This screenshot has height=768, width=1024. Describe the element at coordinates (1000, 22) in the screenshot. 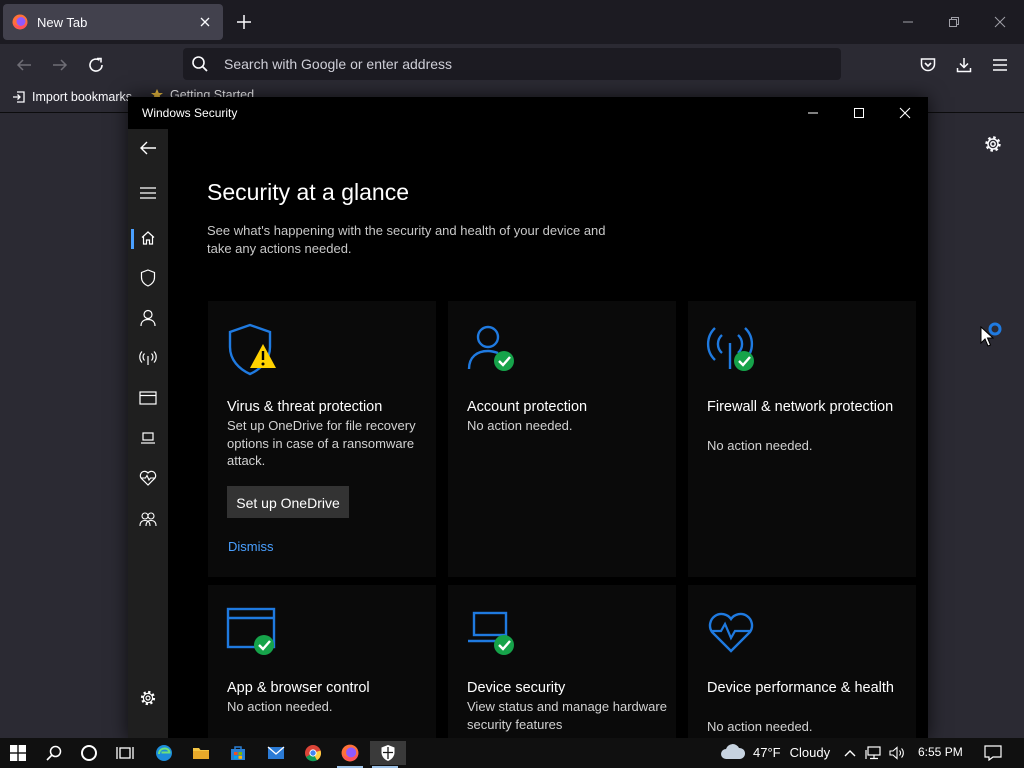

I see `browser-close-icon` at that location.